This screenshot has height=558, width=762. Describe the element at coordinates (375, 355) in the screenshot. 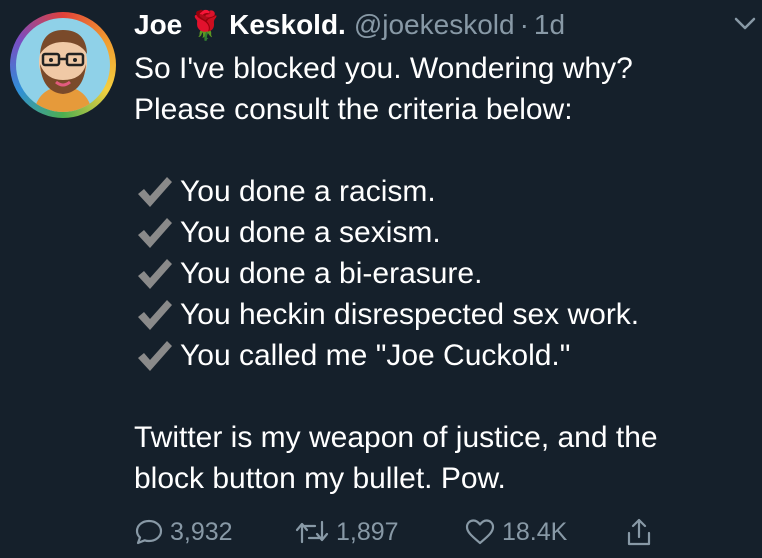

I see `criteria-text: You called me "Joe Cuckold."` at that location.